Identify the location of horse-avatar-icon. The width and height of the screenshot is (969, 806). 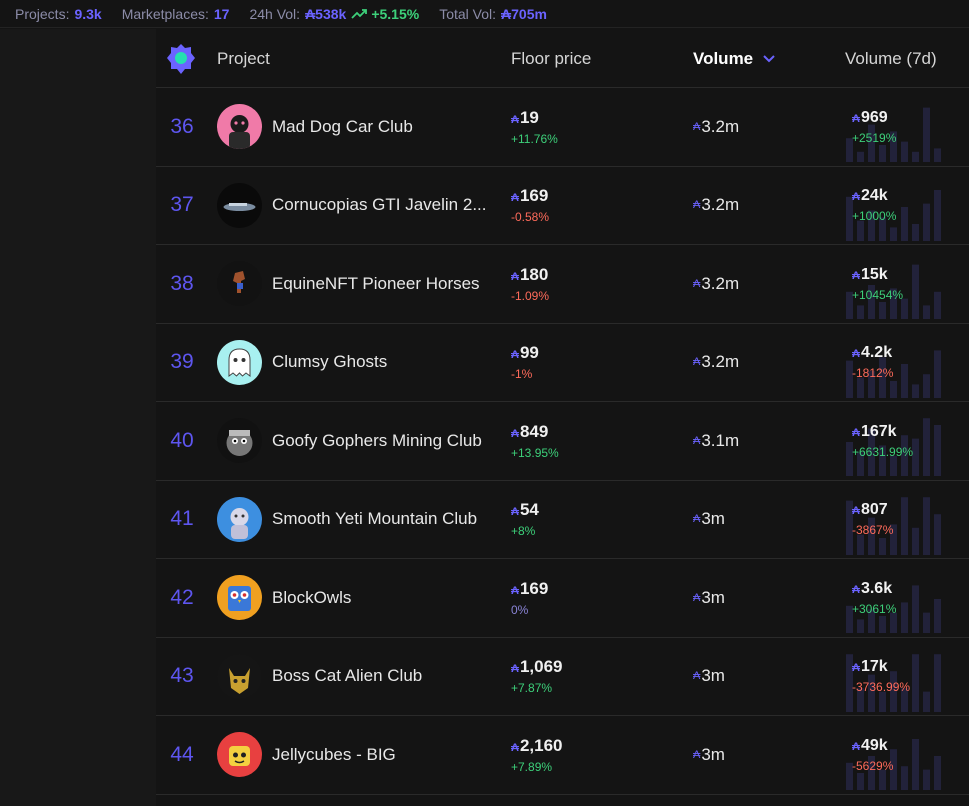
(239, 284).